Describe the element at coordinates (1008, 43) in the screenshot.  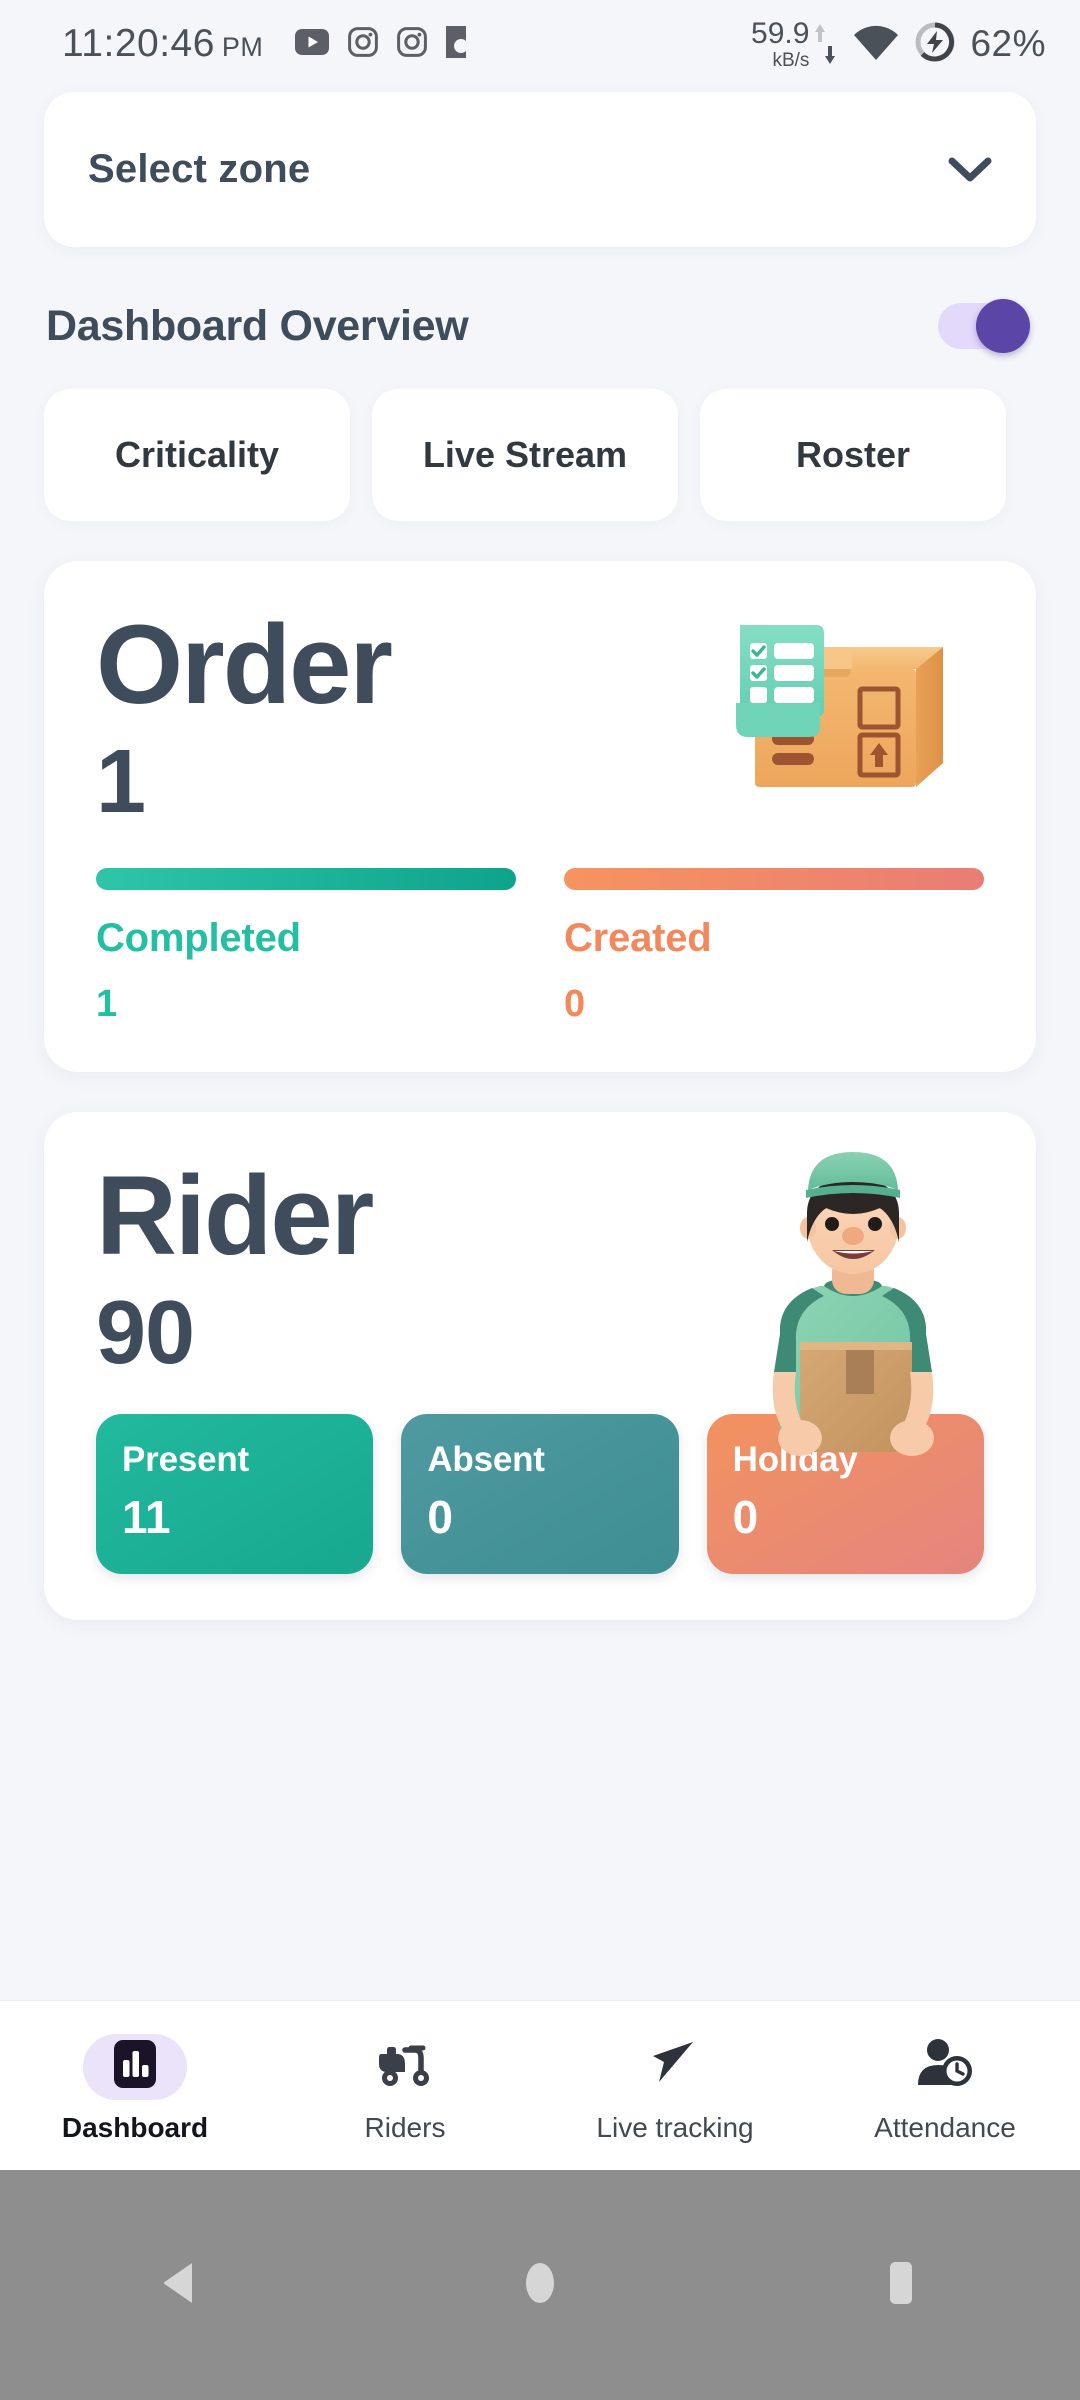
I see `battery-percent: 62%` at that location.